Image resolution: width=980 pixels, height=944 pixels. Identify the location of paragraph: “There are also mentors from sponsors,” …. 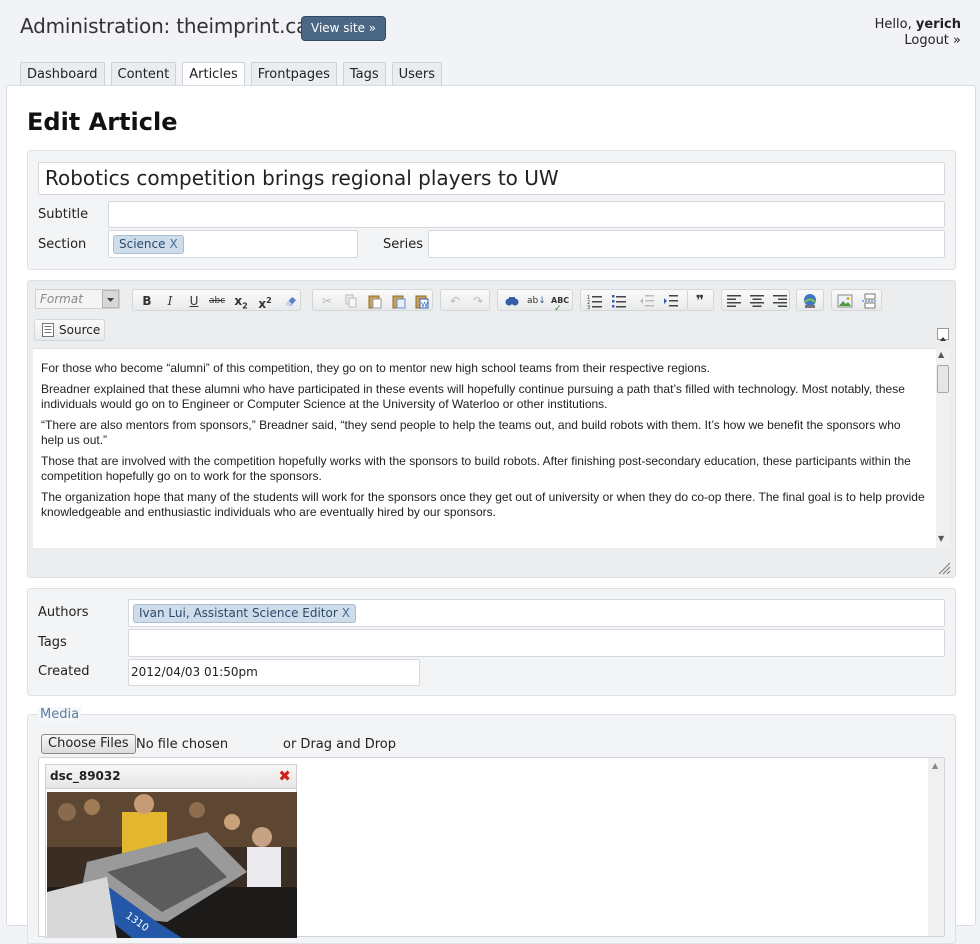
(471, 432).